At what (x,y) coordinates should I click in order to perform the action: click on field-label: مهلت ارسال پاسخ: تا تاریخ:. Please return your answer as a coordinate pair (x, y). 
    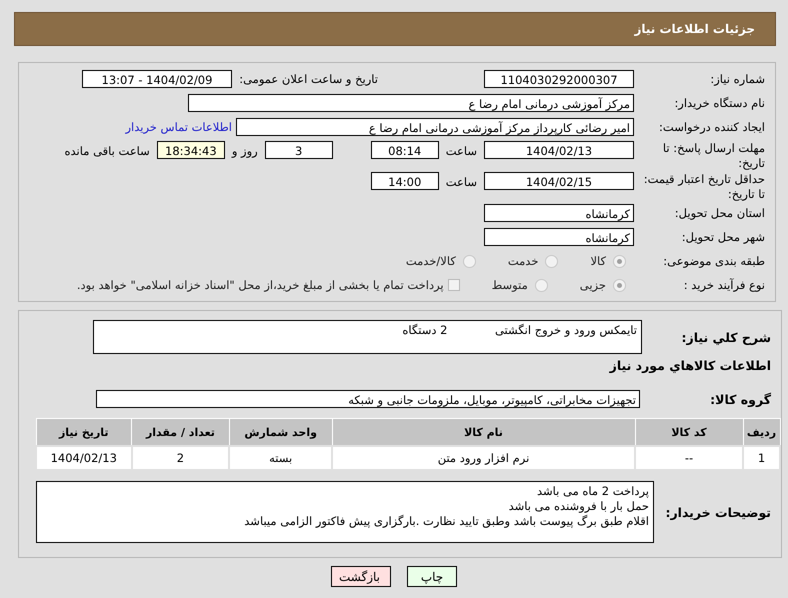
    Looking at the image, I should click on (713, 156).